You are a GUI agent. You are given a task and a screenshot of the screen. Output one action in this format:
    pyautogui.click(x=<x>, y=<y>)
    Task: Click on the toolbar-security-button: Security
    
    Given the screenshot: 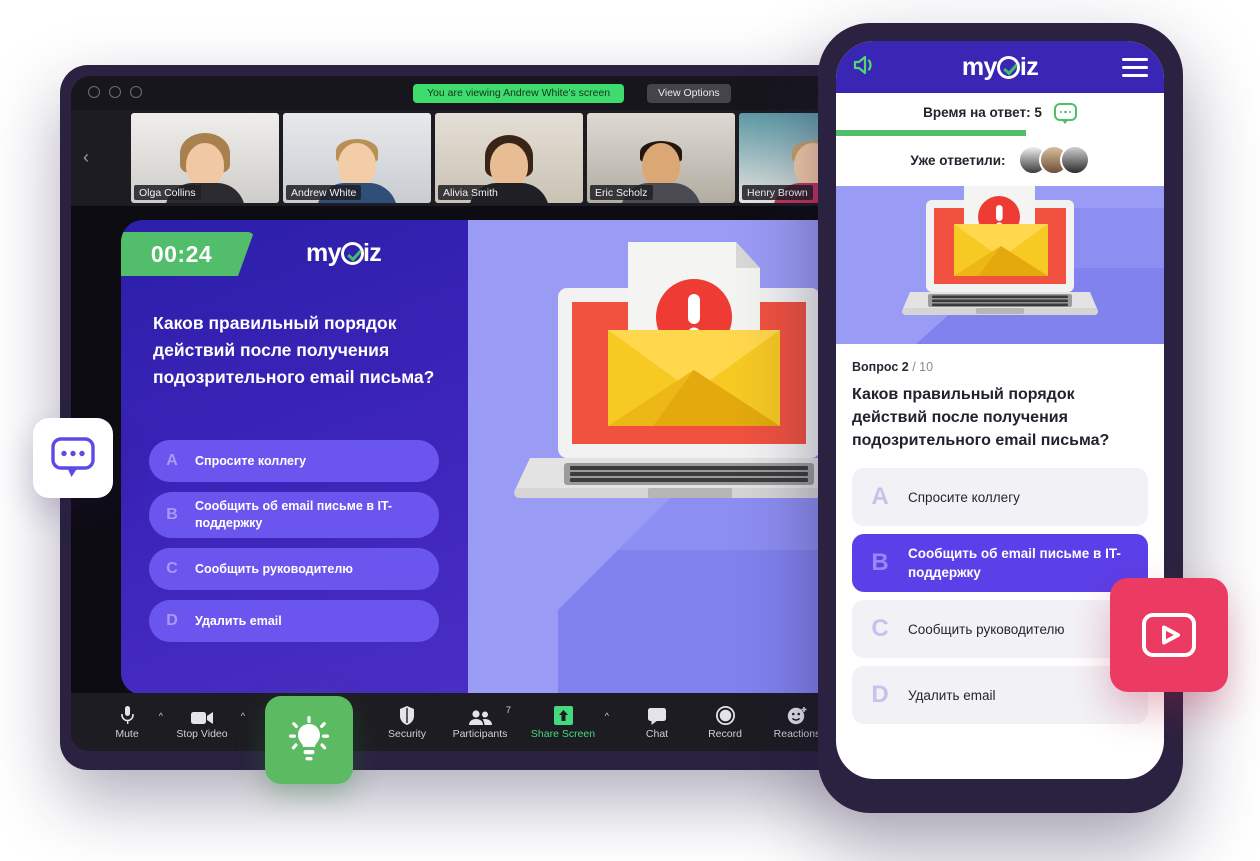 What is the action you would take?
    pyautogui.click(x=407, y=722)
    